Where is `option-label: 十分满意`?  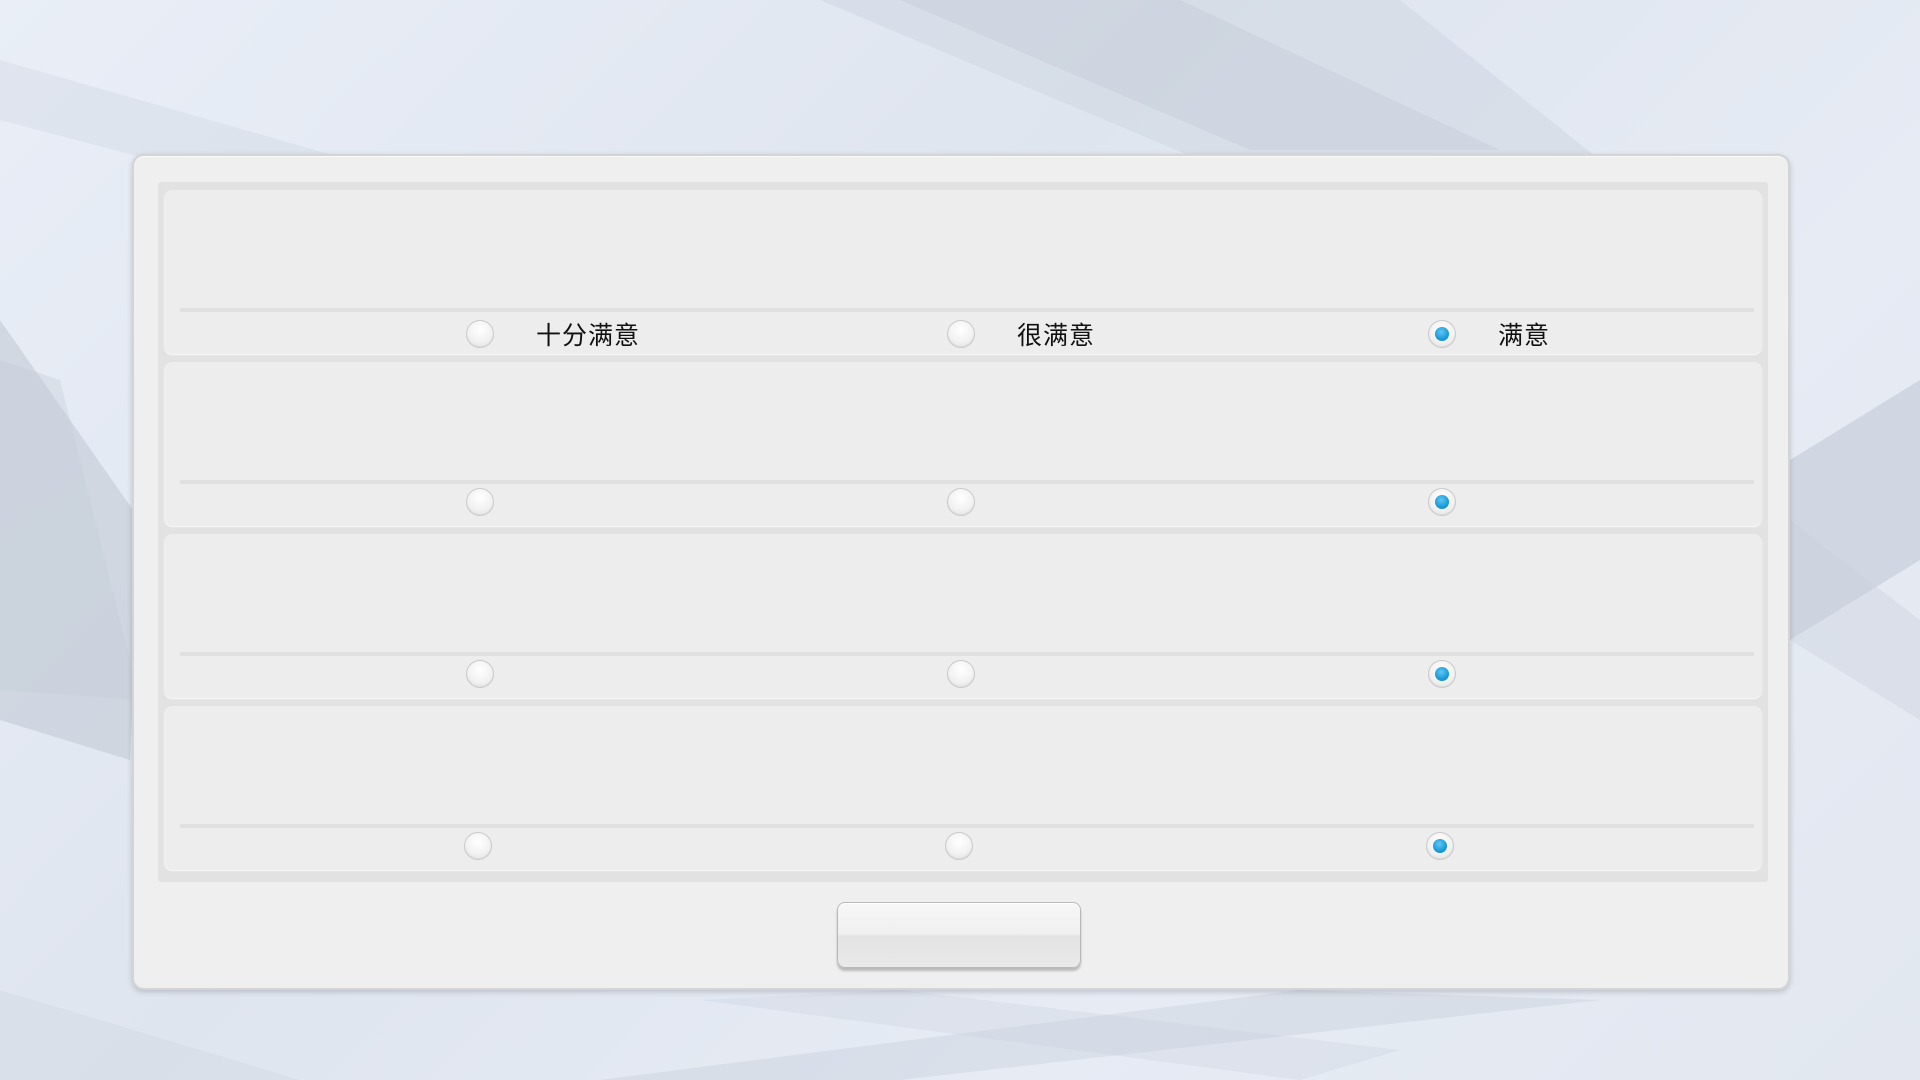
option-label: 十分满意 is located at coordinates (588, 335).